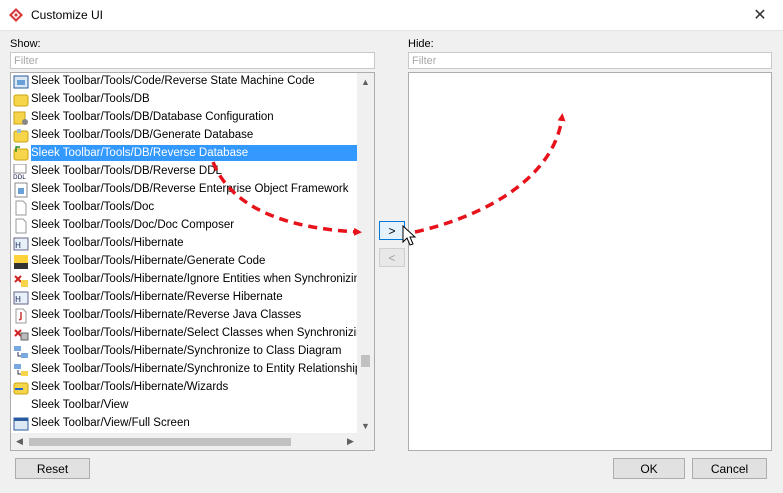 This screenshot has width=783, height=493. What do you see at coordinates (80, 405) in the screenshot?
I see `list-item-label: Sleek Toolbar/View` at bounding box center [80, 405].